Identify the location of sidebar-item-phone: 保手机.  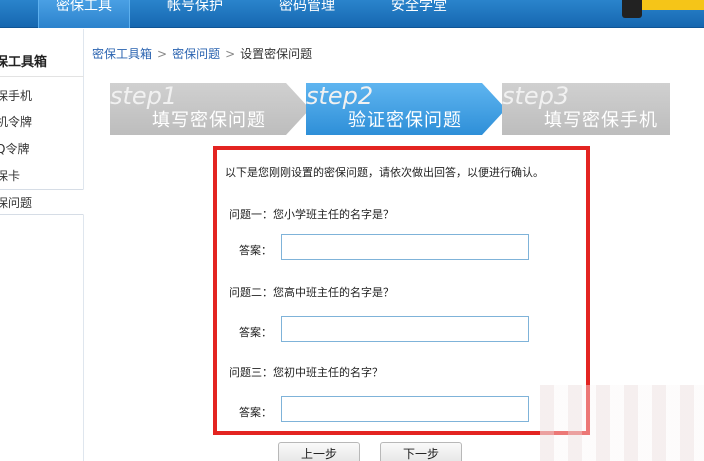
(42, 96).